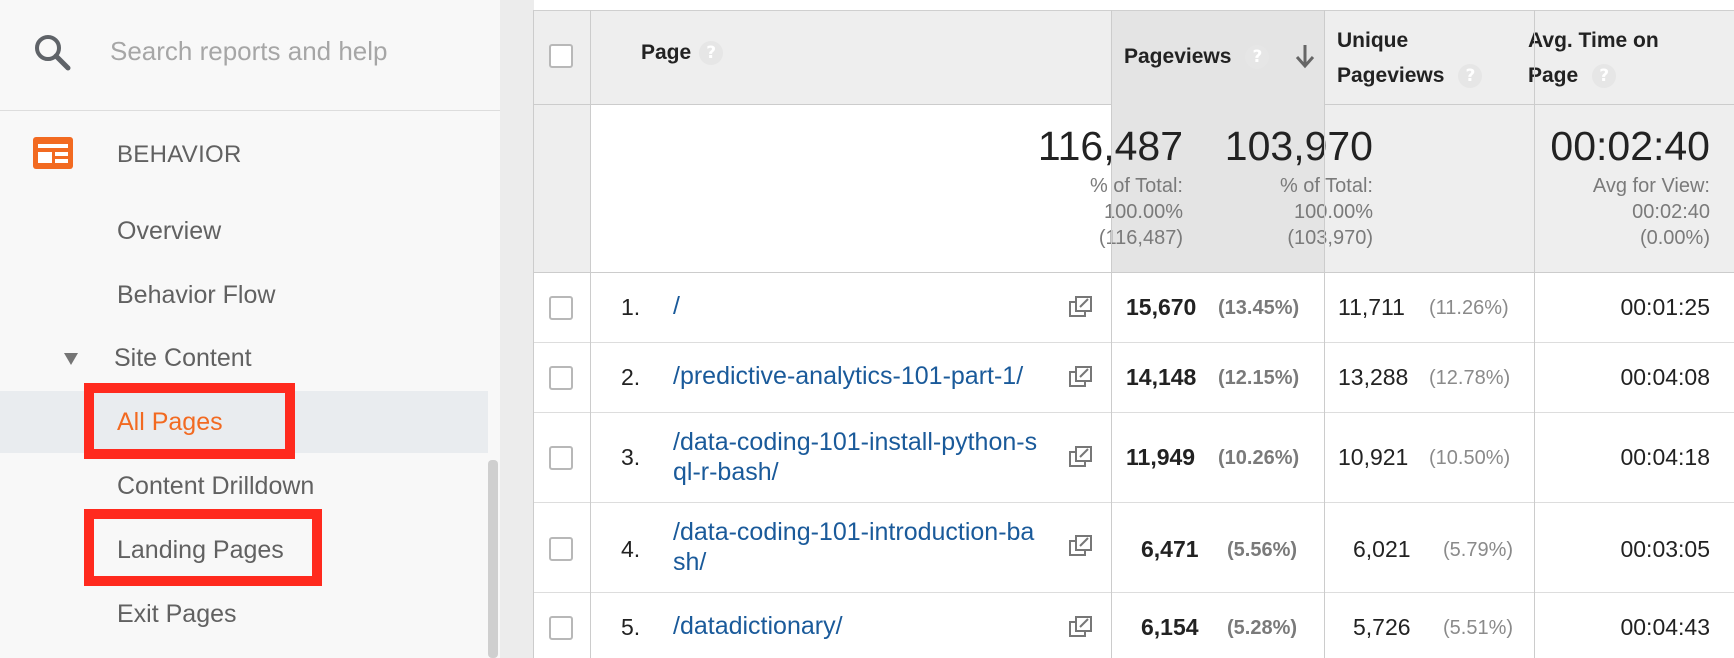  What do you see at coordinates (1665, 307) in the screenshot?
I see `avg-time-value: 00:01:25` at bounding box center [1665, 307].